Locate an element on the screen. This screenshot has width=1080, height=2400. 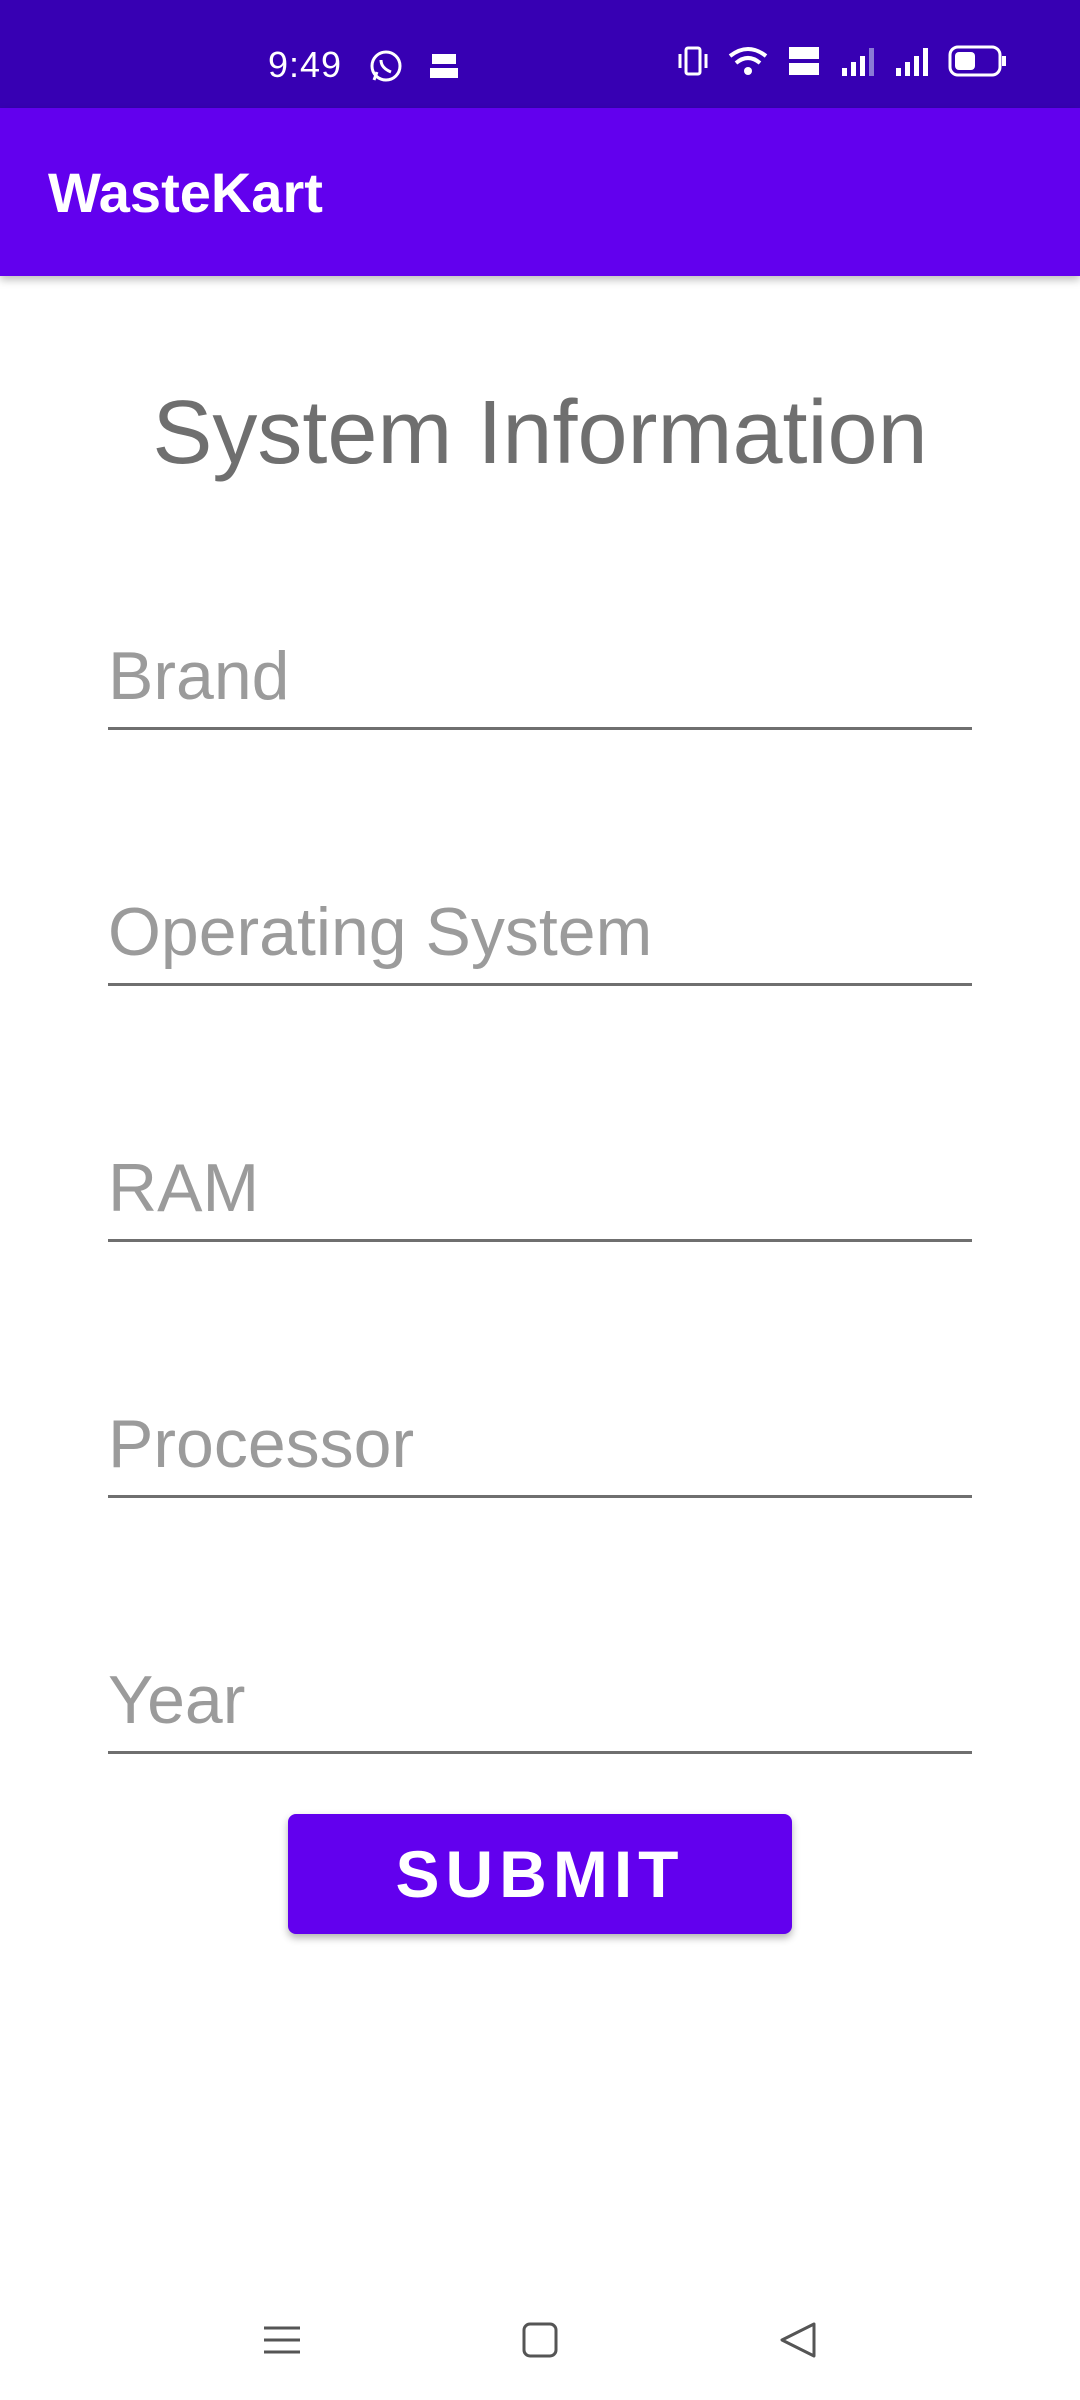
app-bar: WasteKart is located at coordinates (540, 192).